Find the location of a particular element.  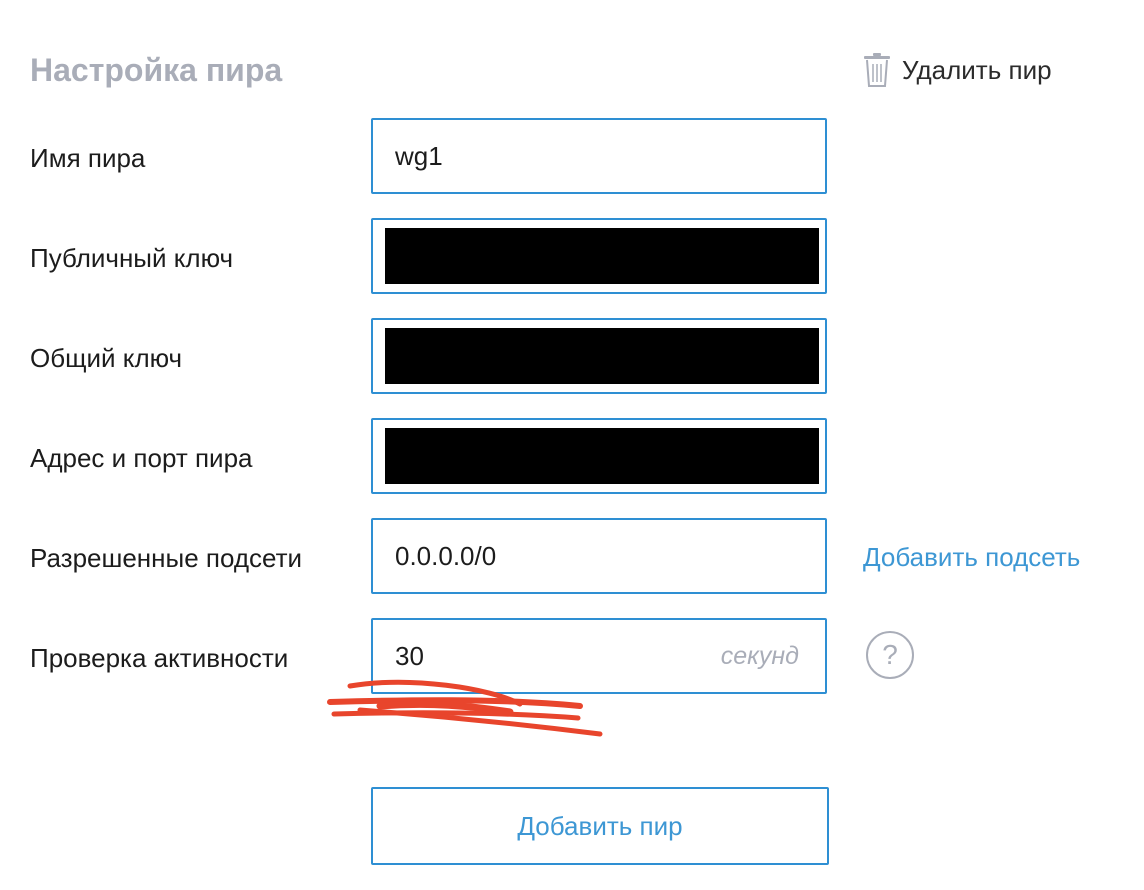

trash-icon is located at coordinates (877, 70).